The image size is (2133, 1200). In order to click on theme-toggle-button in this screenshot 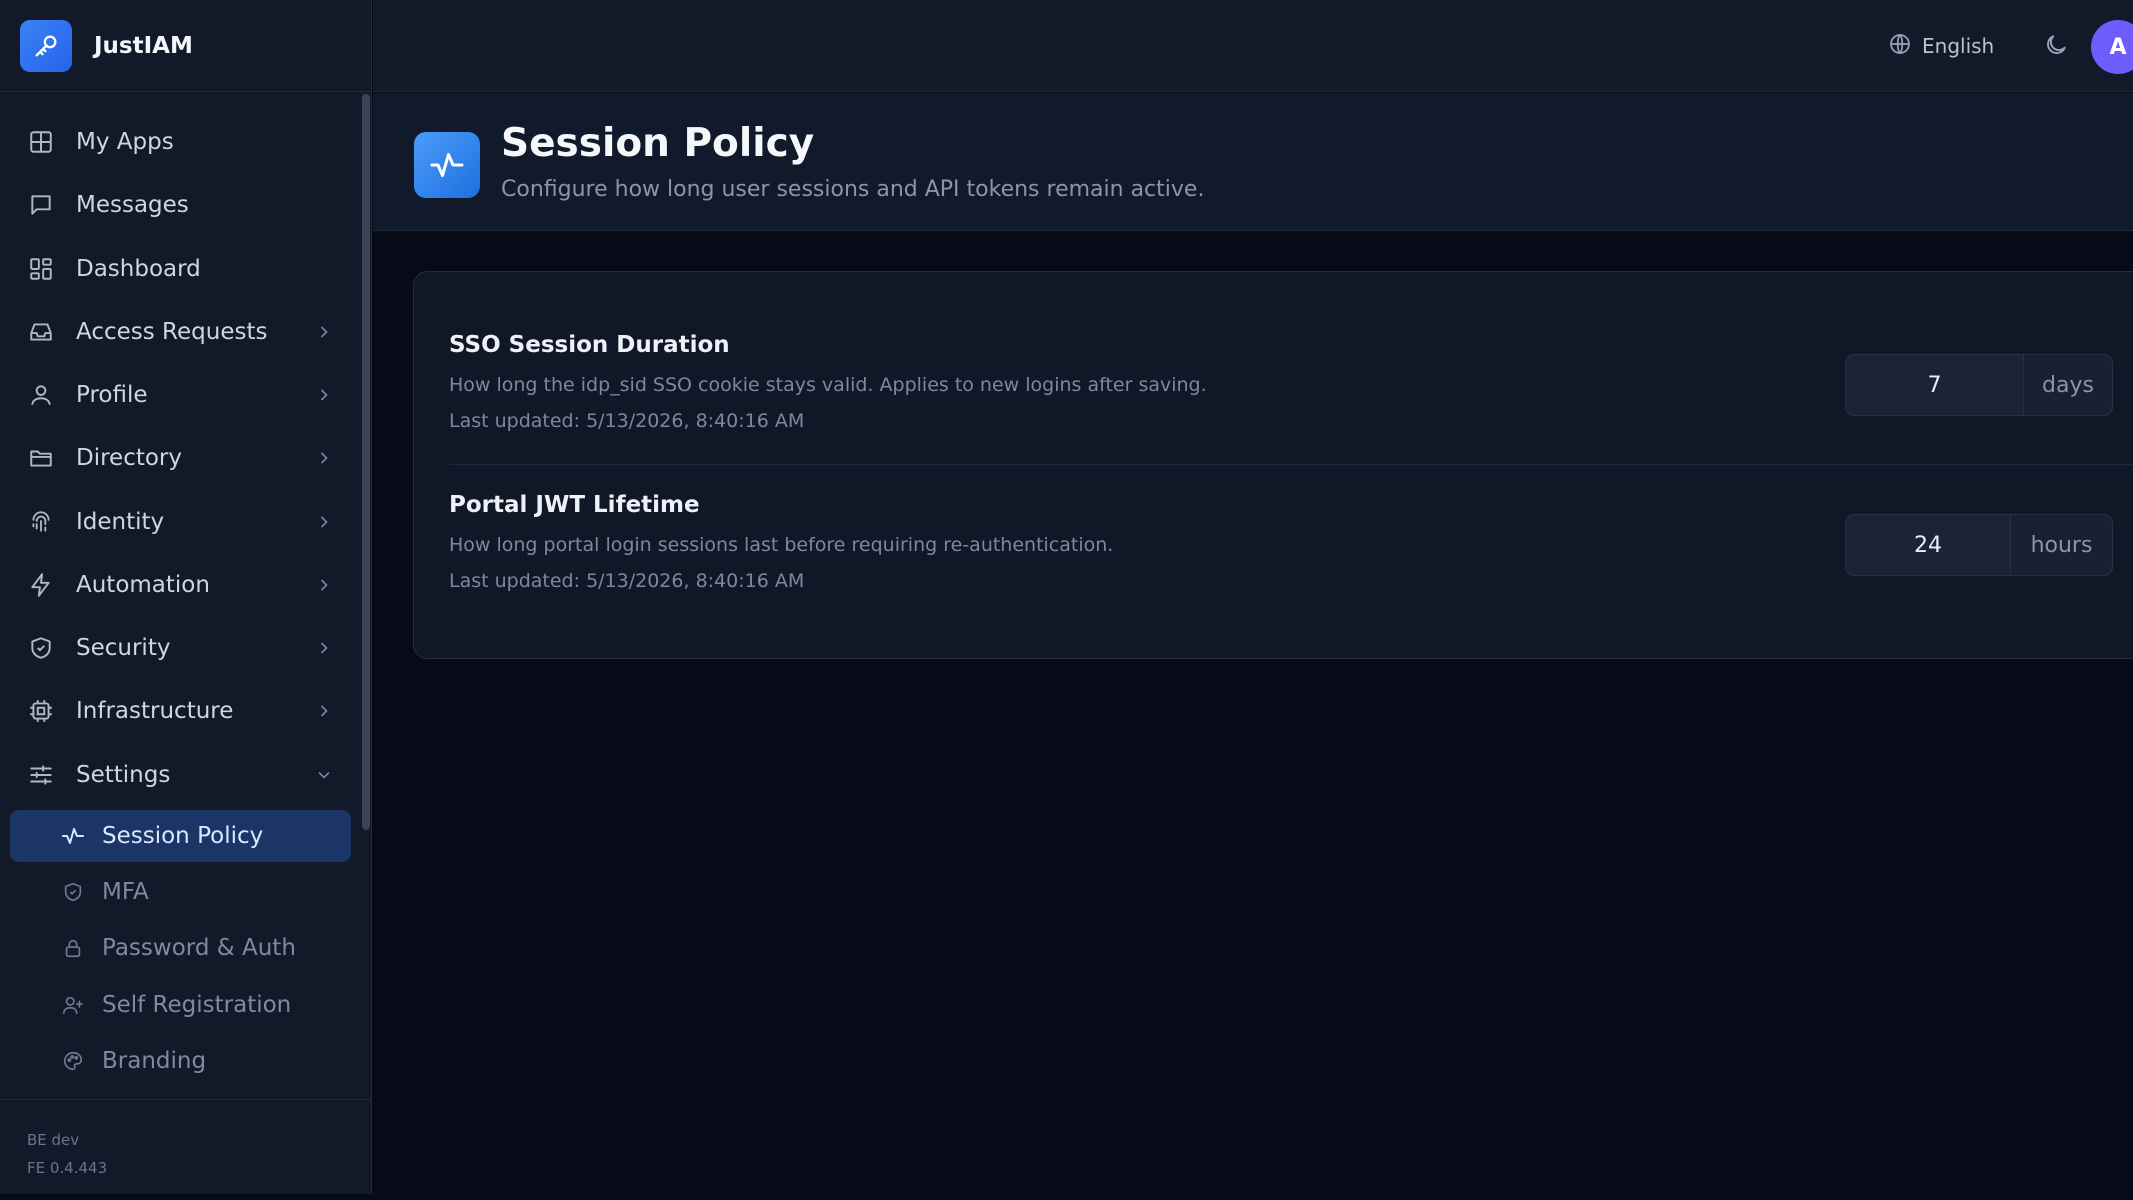, I will do `click(2057, 46)`.